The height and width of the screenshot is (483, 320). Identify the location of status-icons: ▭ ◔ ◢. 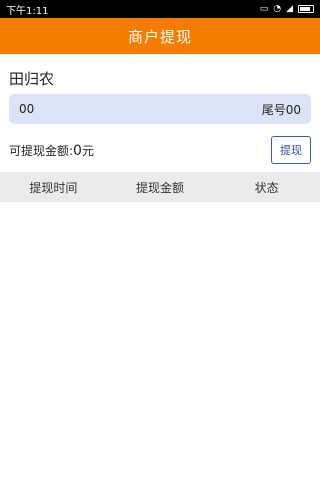
(286, 8).